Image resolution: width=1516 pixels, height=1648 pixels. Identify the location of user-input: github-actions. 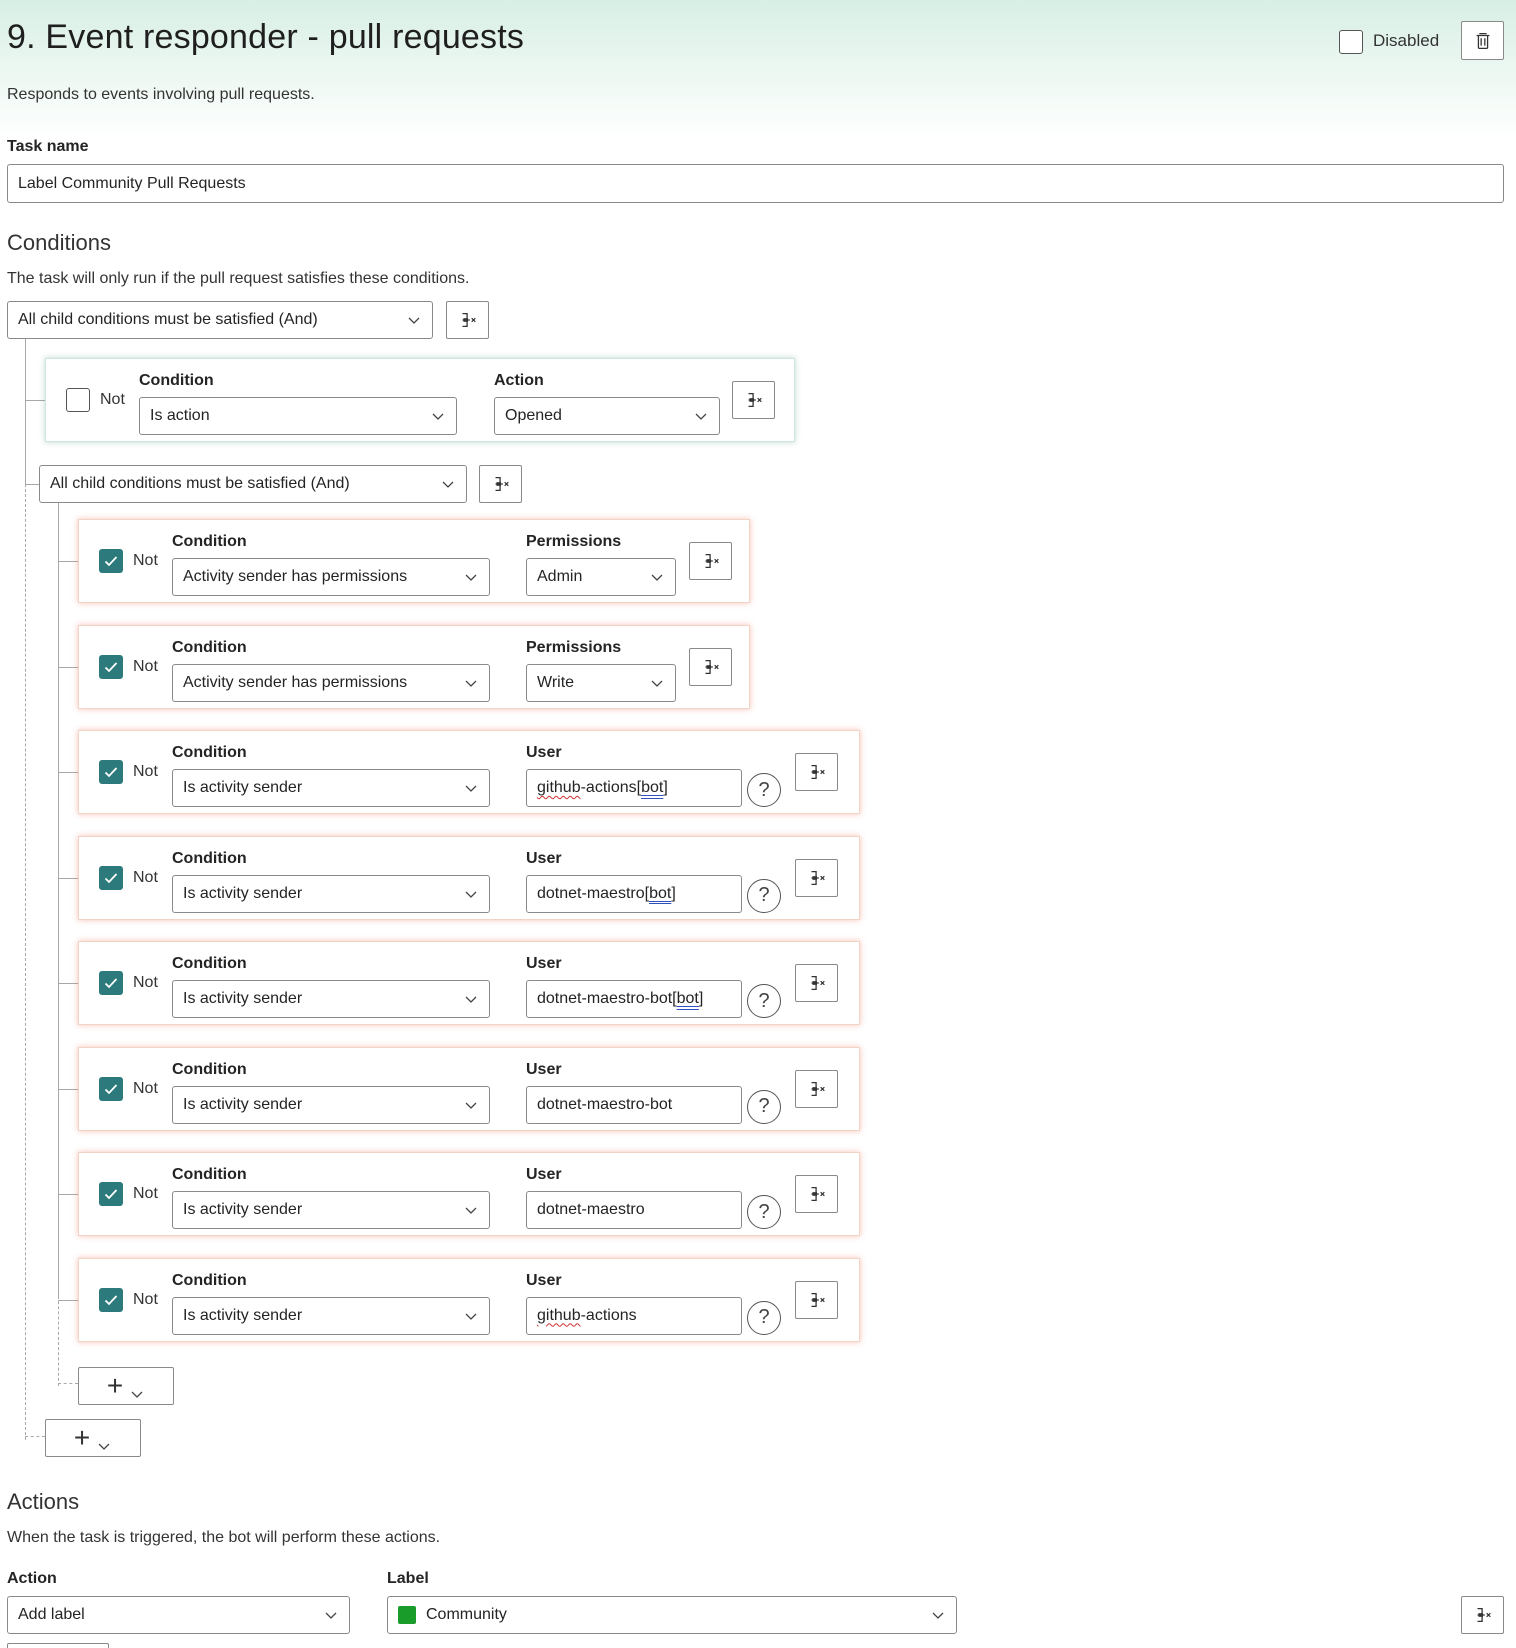
(634, 1315).